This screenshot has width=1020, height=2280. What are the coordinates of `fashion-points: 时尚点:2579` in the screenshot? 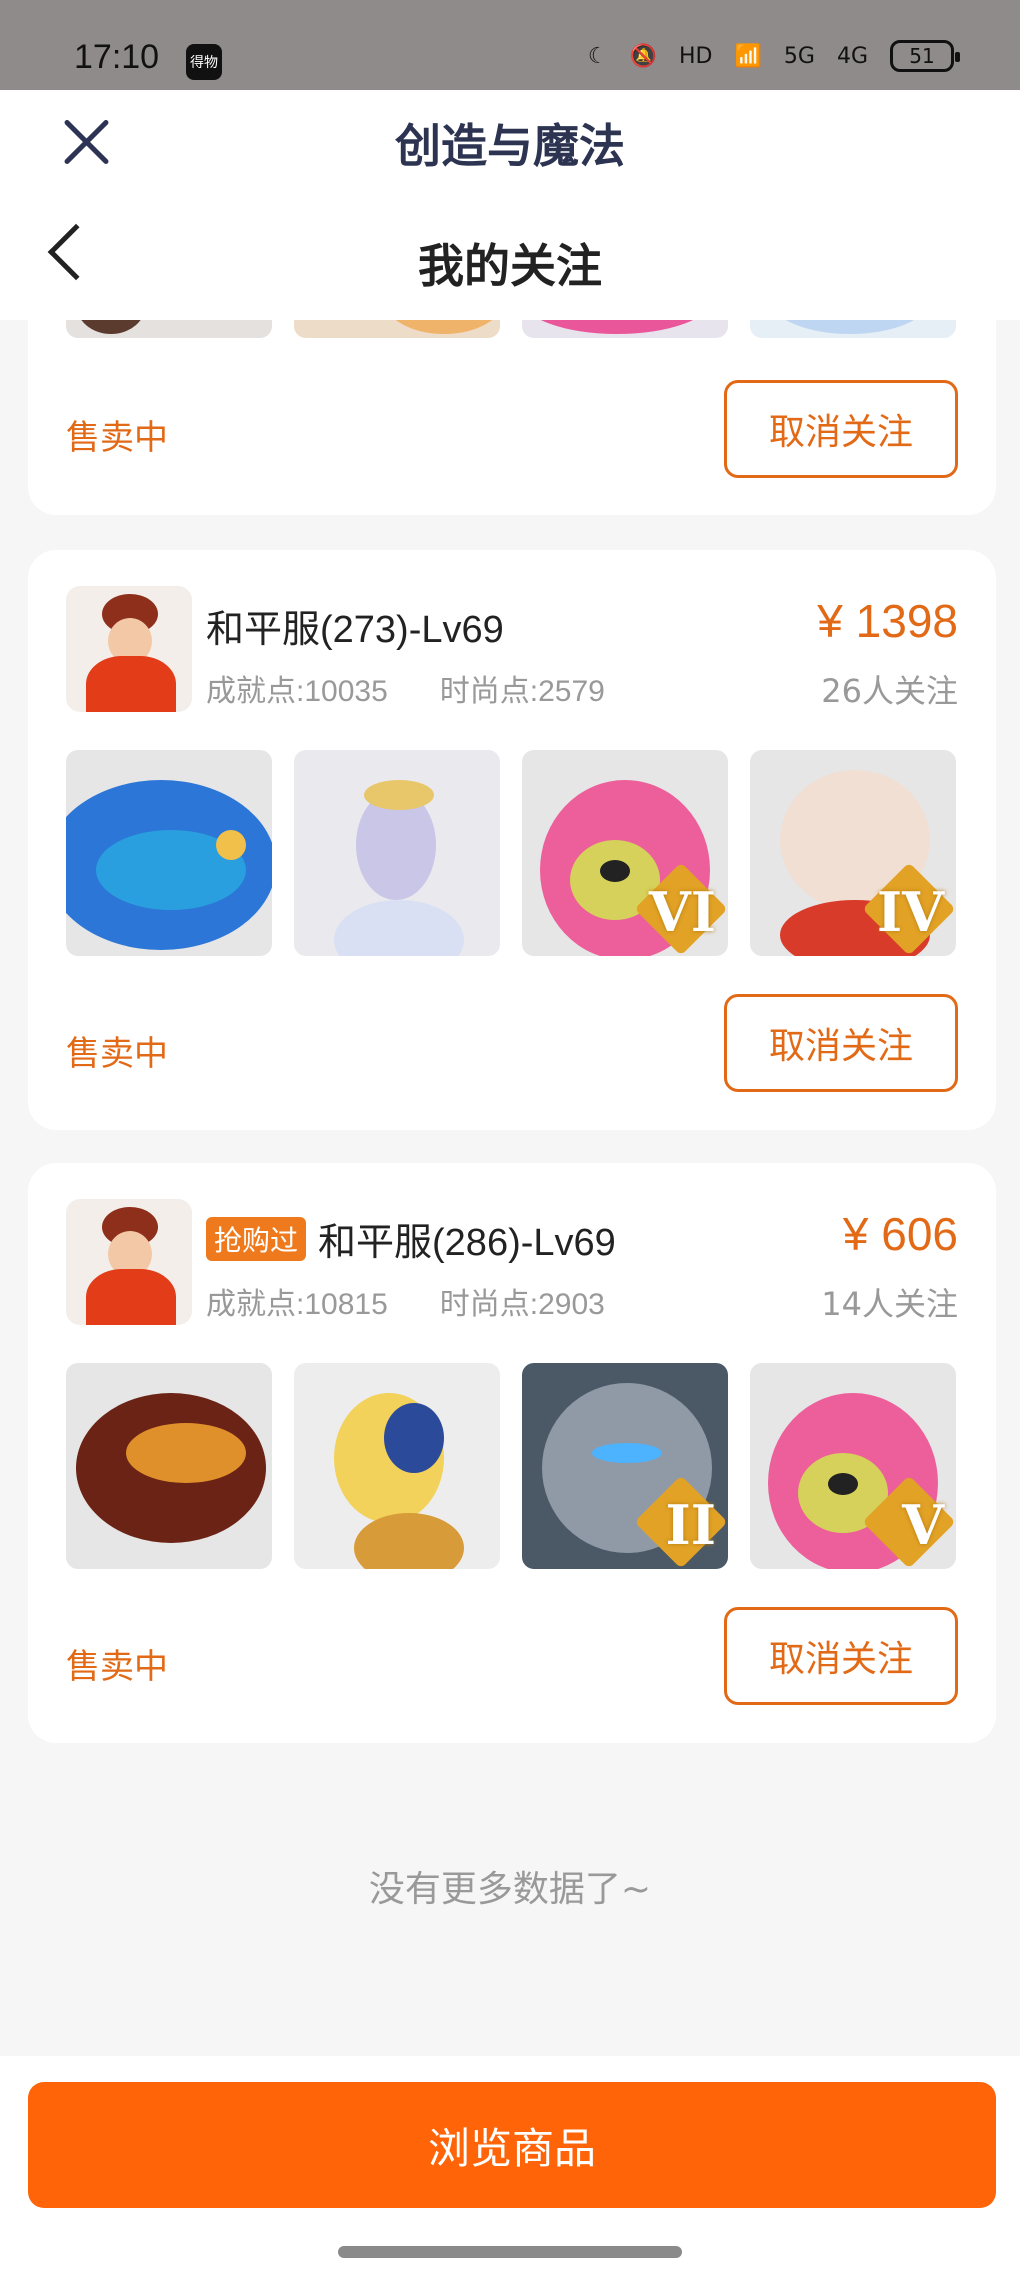 It's located at (522, 691).